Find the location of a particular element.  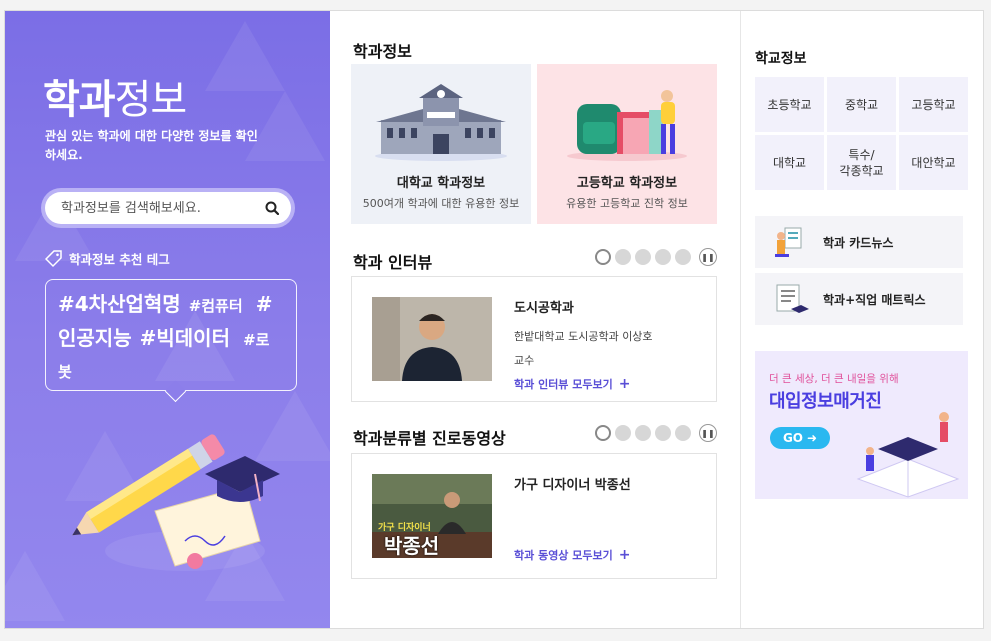

column-divider is located at coordinates (740, 319).